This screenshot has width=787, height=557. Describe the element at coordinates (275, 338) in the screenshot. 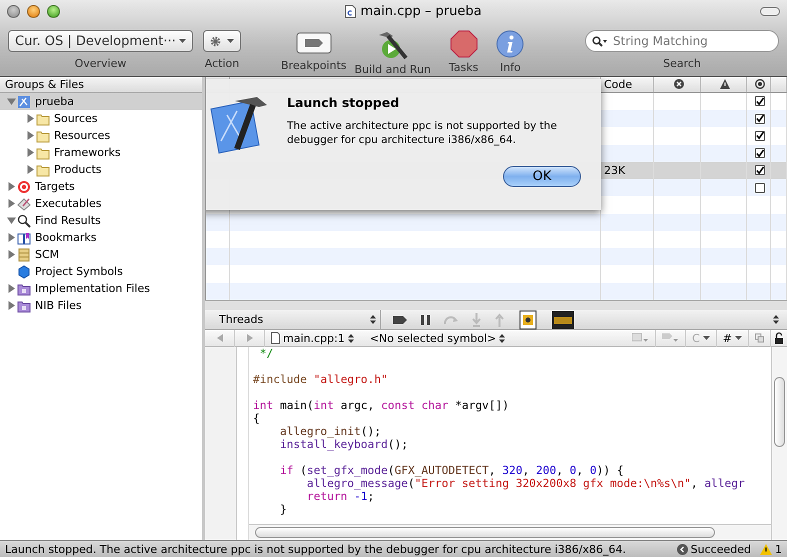

I see `c-file-icon` at that location.